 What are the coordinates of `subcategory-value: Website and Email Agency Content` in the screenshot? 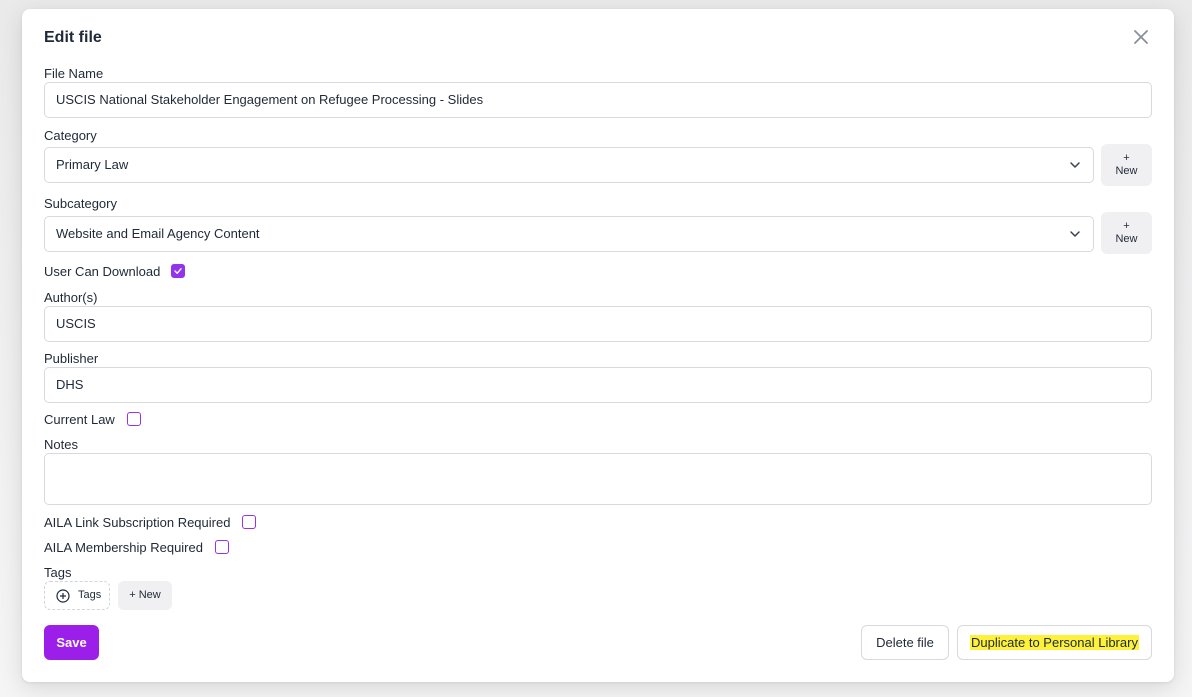 It's located at (158, 233).